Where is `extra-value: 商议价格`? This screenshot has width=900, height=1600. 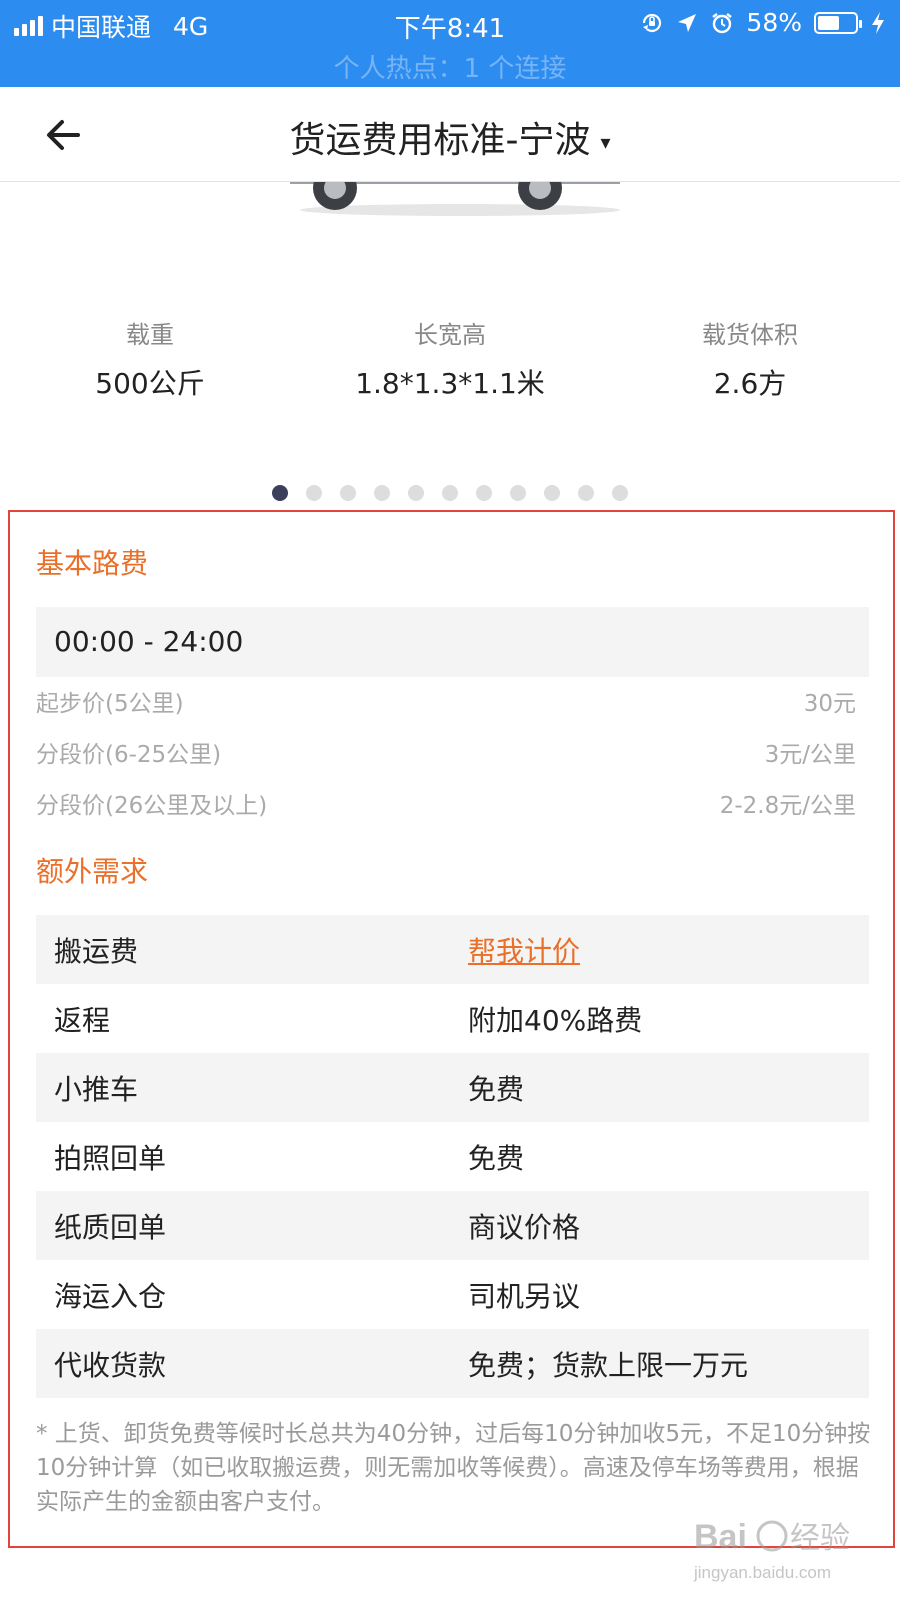 extra-value: 商议价格 is located at coordinates (524, 1227).